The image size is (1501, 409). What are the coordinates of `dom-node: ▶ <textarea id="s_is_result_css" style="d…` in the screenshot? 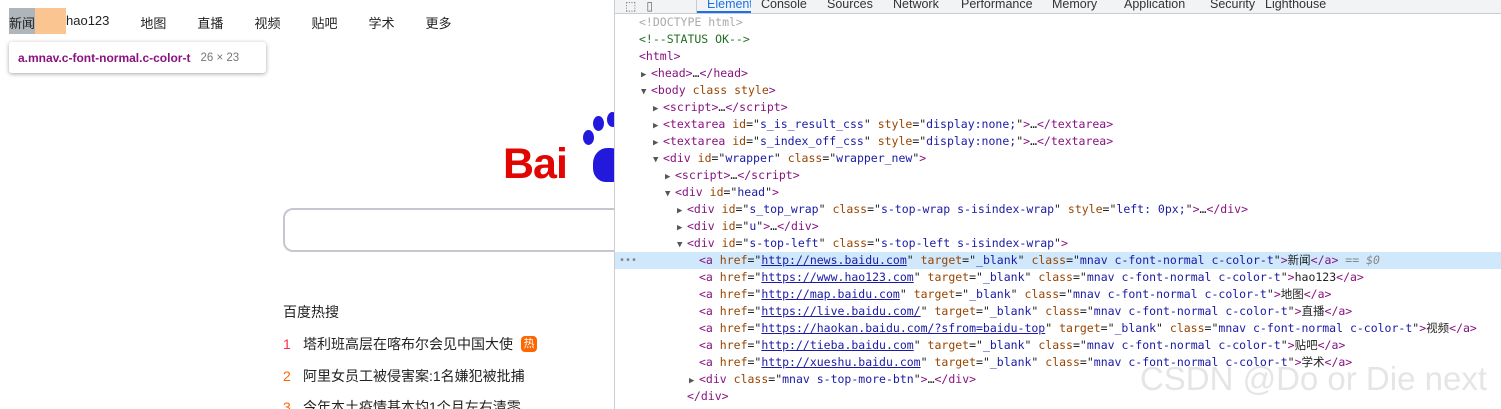 It's located at (1058, 124).